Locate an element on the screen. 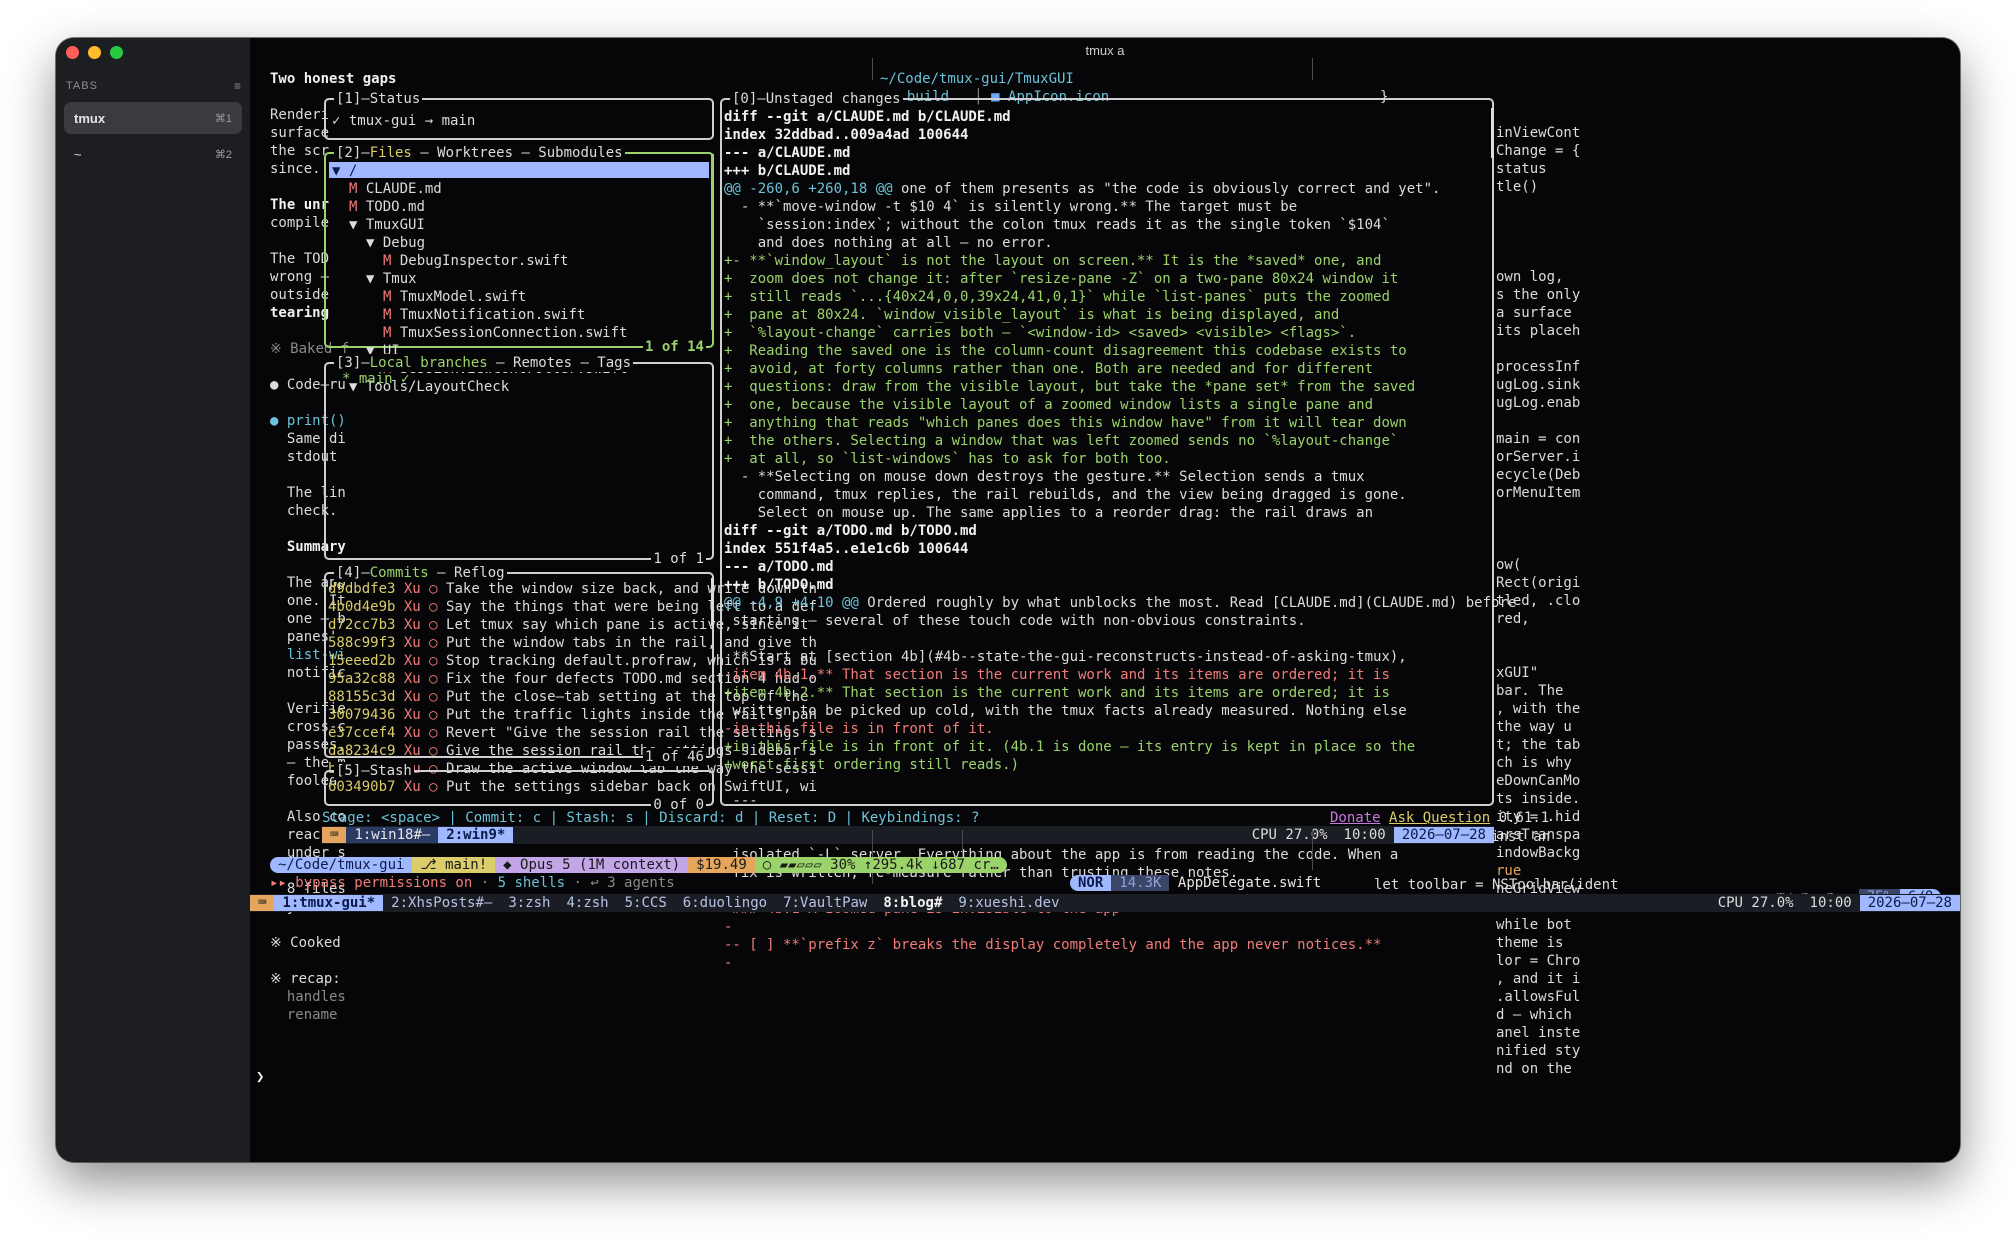 The image size is (2016, 1237). left-pane-line: ※ Cooked is located at coordinates (305, 943).